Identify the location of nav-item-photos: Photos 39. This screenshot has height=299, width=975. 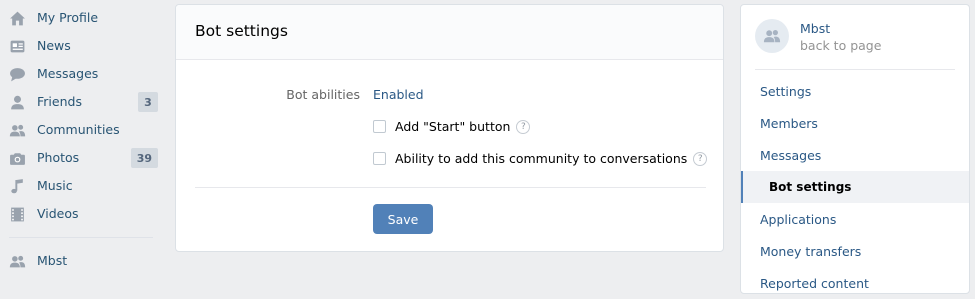
(80, 158).